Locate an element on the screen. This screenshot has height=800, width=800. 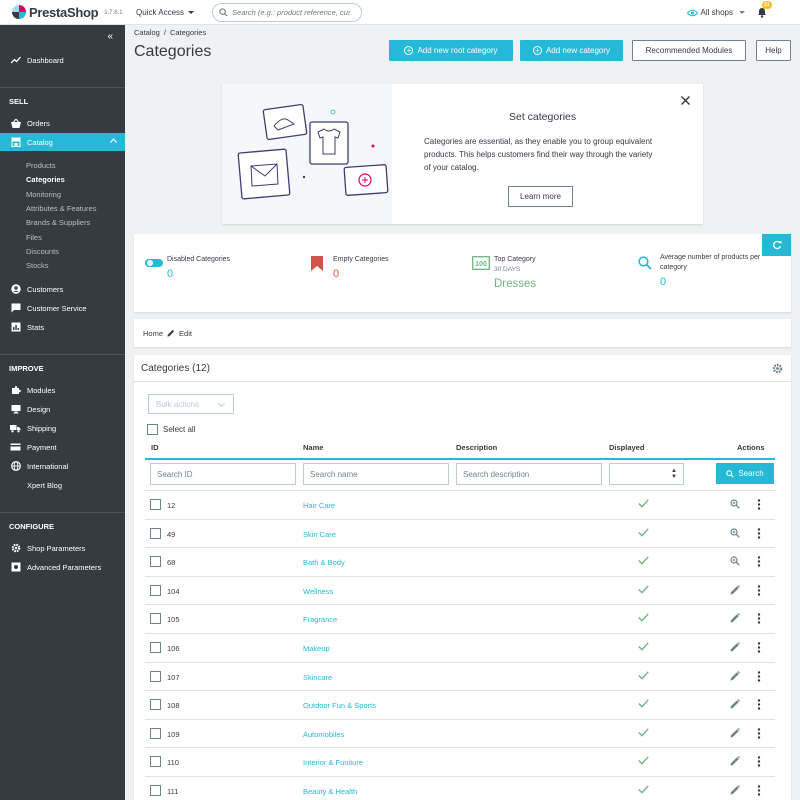
sidebar-item-international: International is located at coordinates (62, 466).